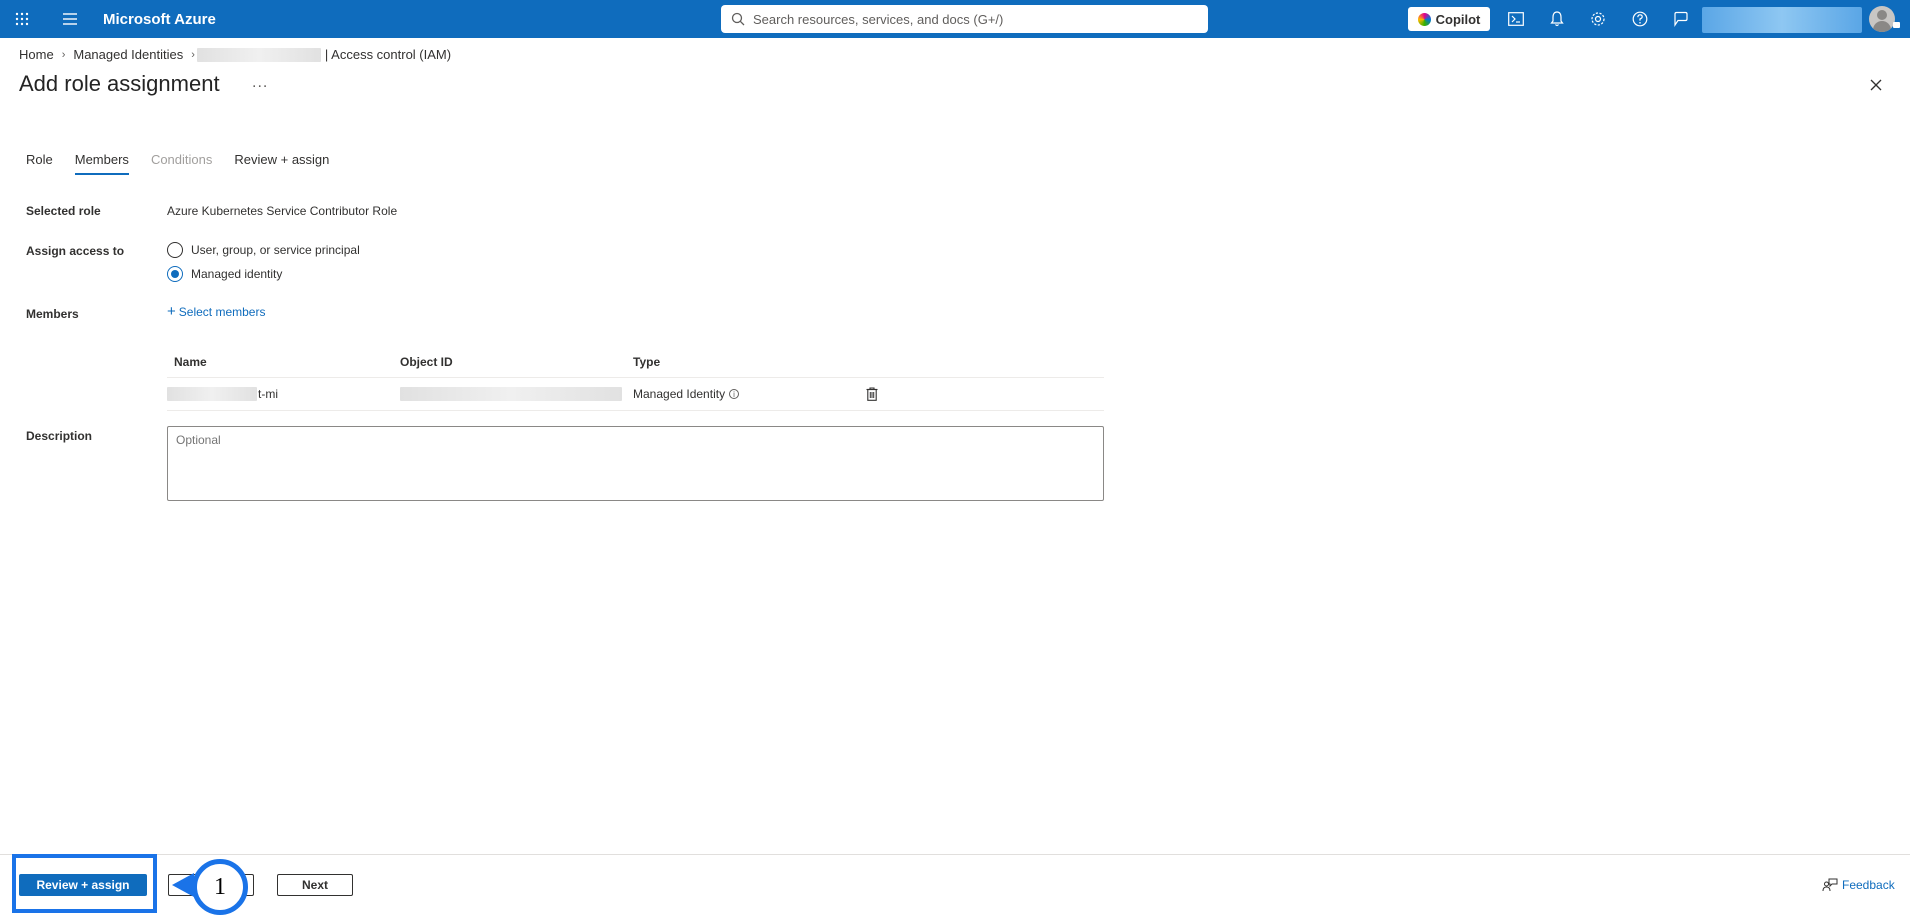 The image size is (1910, 915). What do you see at coordinates (258, 54) in the screenshot?
I see `breadcrumb-resource-name` at bounding box center [258, 54].